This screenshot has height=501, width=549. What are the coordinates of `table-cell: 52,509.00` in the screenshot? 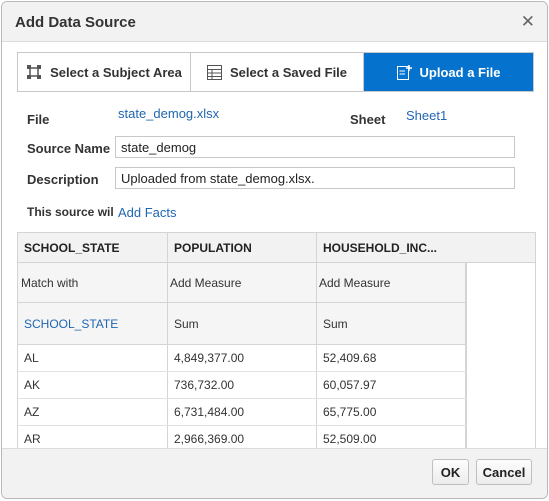 It's located at (391, 437).